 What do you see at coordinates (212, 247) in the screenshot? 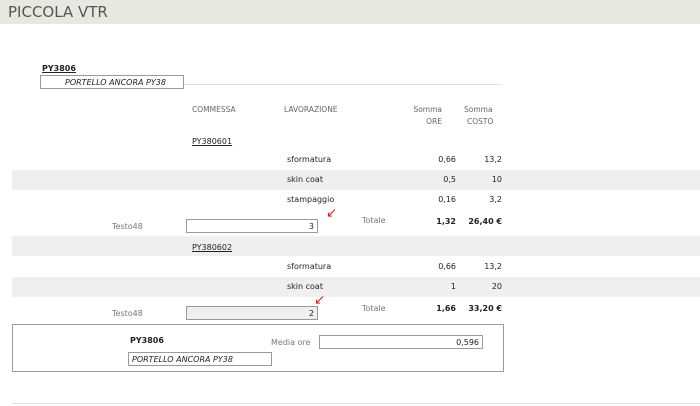
I see `section-commessa: PY380602` at bounding box center [212, 247].